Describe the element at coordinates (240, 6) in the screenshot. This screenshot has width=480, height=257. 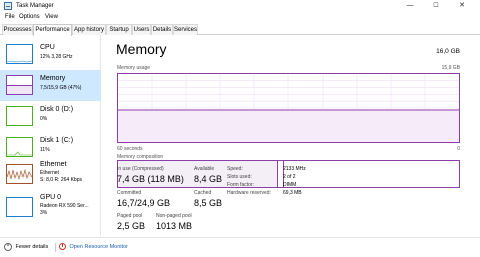
I see `title-bar: Task Manager — ☐ ✕` at that location.